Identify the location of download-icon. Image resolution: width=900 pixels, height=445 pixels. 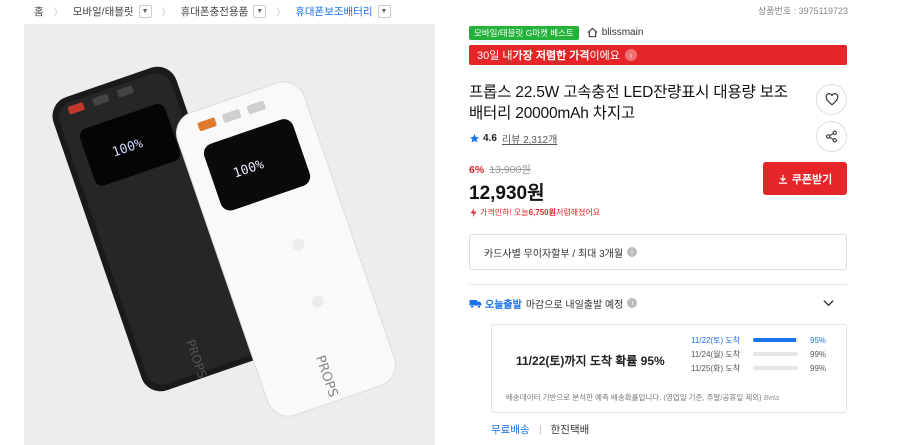
(782, 179).